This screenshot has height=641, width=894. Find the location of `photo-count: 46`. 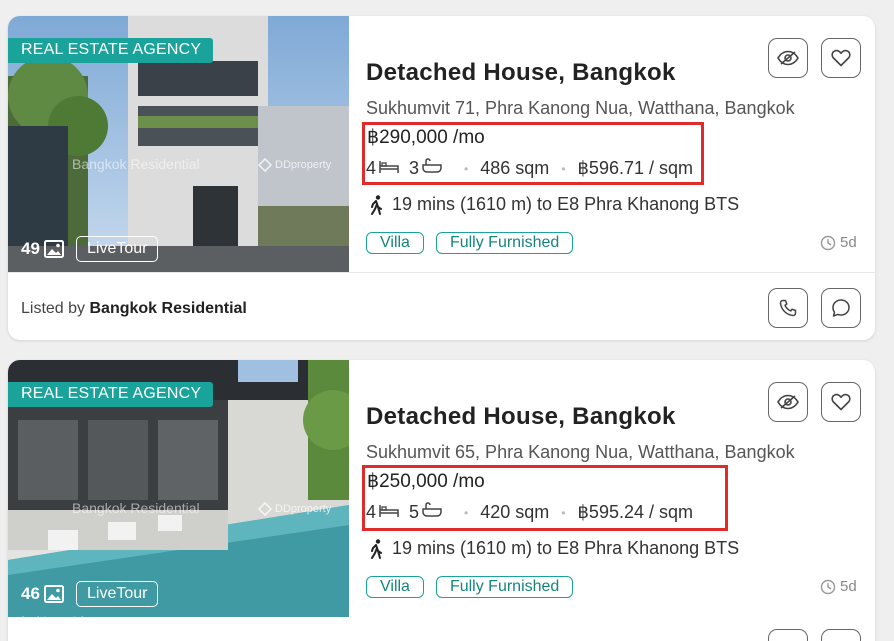

photo-count: 46 is located at coordinates (42, 594).